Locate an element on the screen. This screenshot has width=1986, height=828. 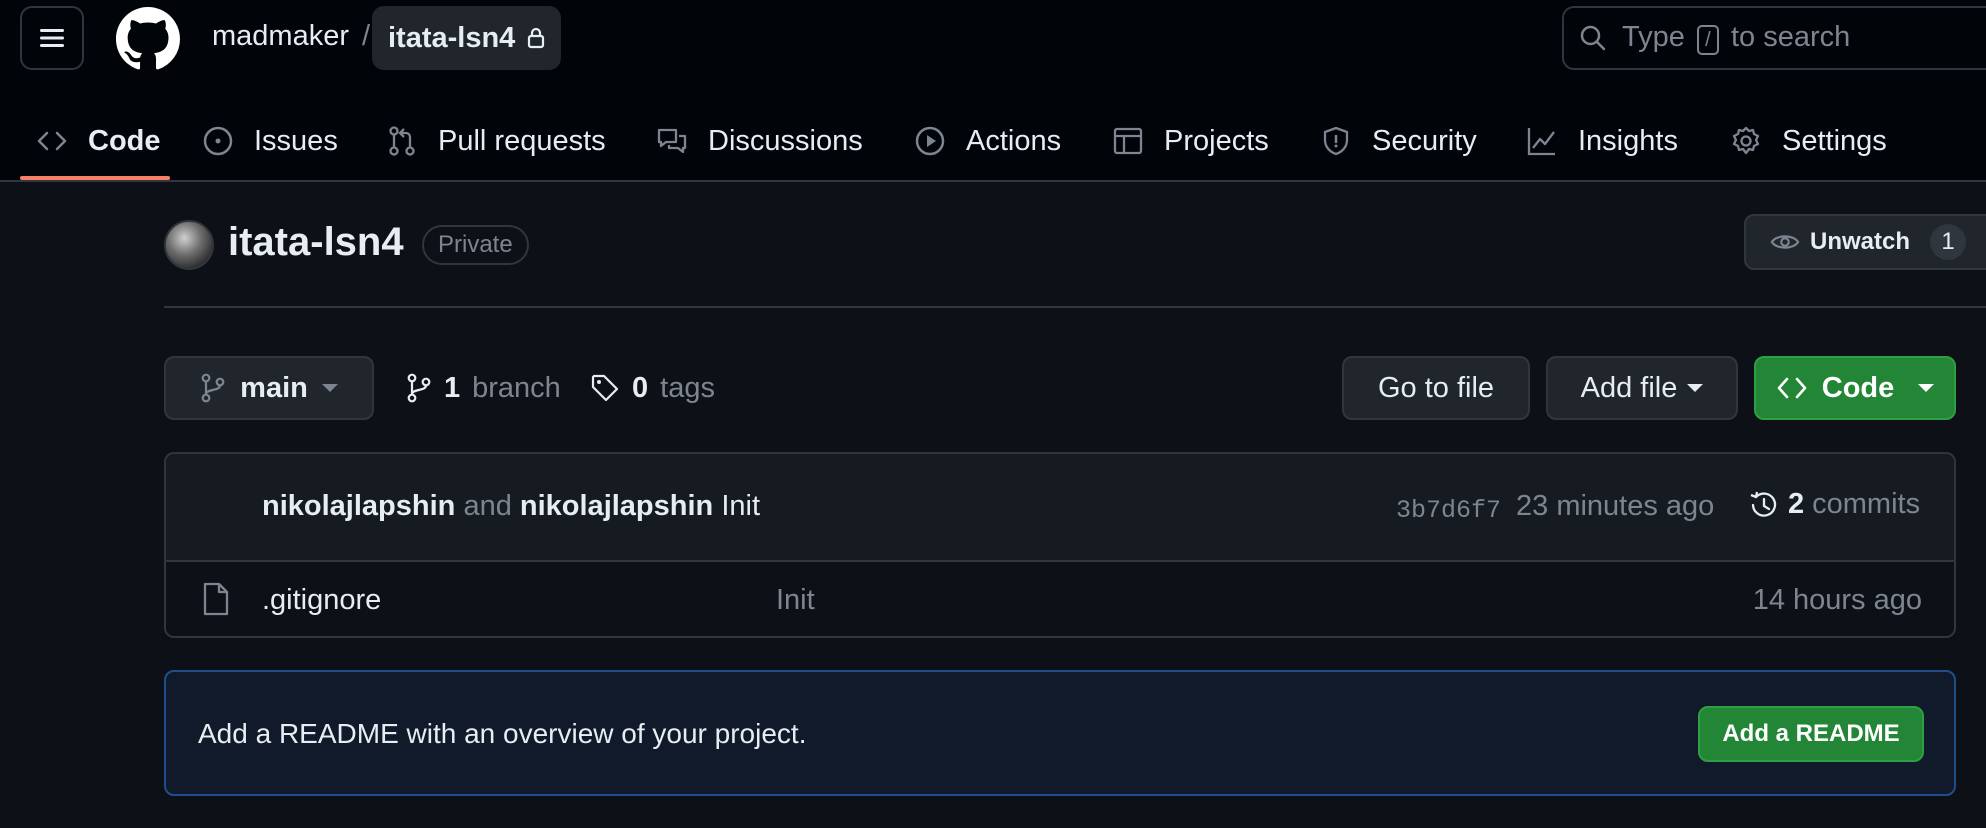
issue-icon is located at coordinates (218, 141).